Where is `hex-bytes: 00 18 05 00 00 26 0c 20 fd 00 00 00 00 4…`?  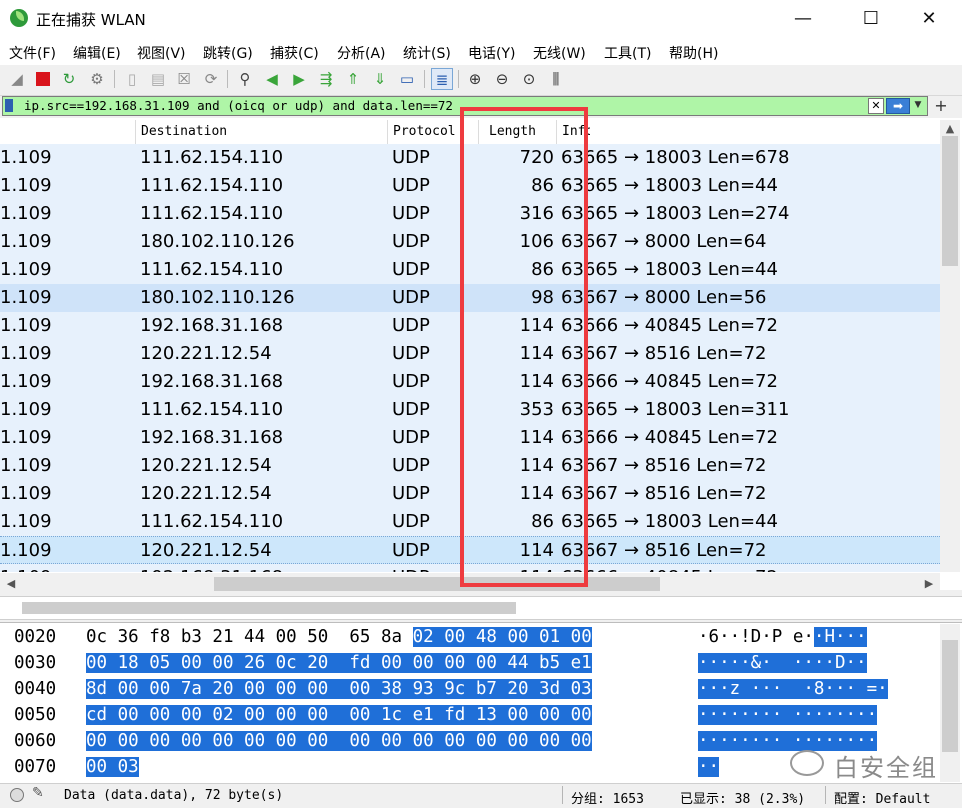
hex-bytes: 00 18 05 00 00 26 0c 20 fd 00 00 00 00 4… is located at coordinates (339, 663).